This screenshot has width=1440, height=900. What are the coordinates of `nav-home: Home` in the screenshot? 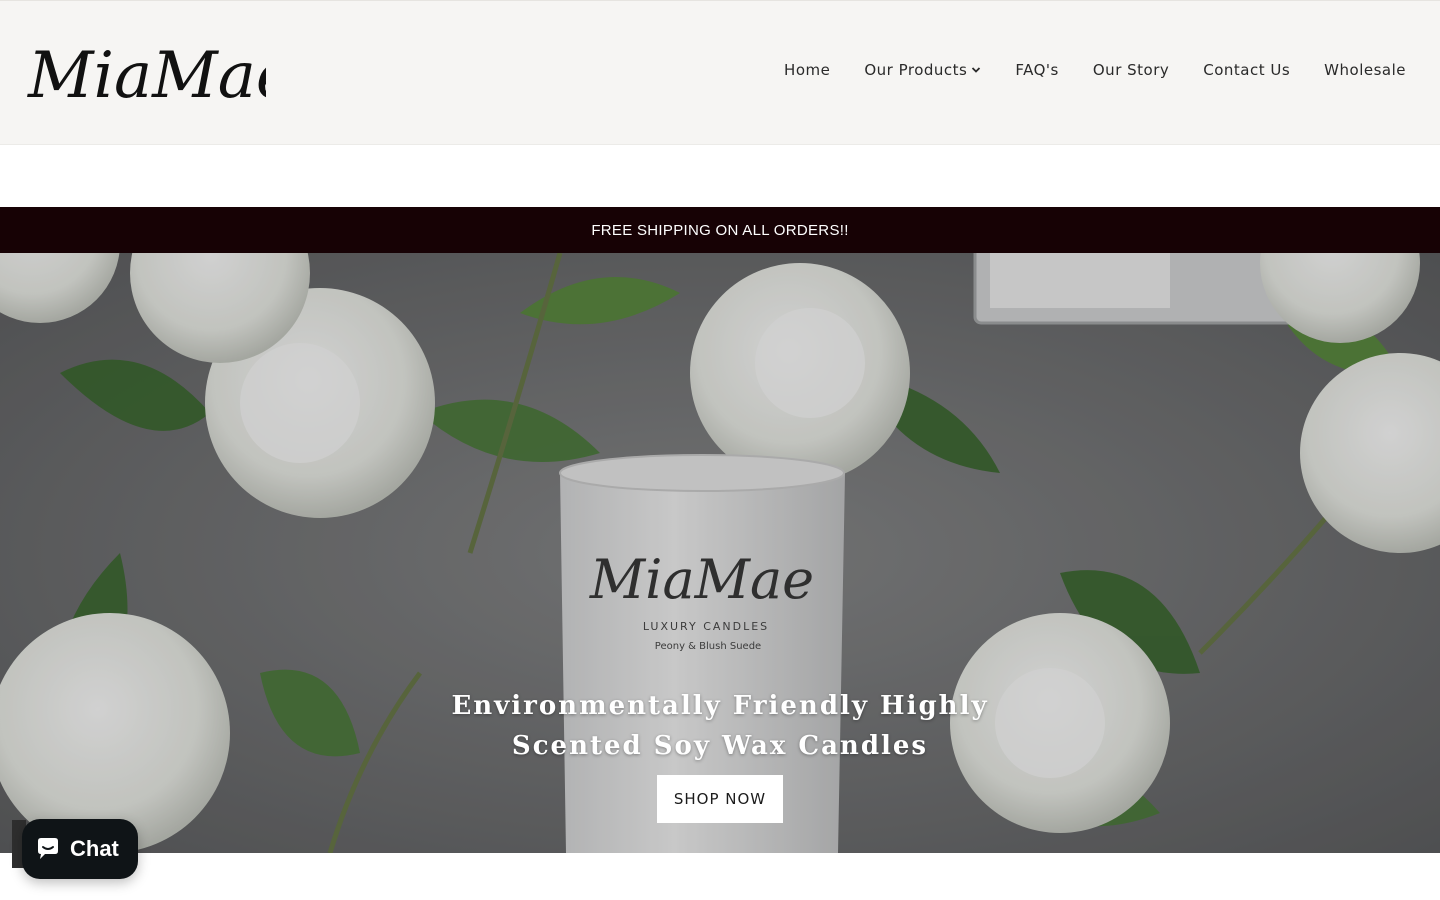 It's located at (807, 70).